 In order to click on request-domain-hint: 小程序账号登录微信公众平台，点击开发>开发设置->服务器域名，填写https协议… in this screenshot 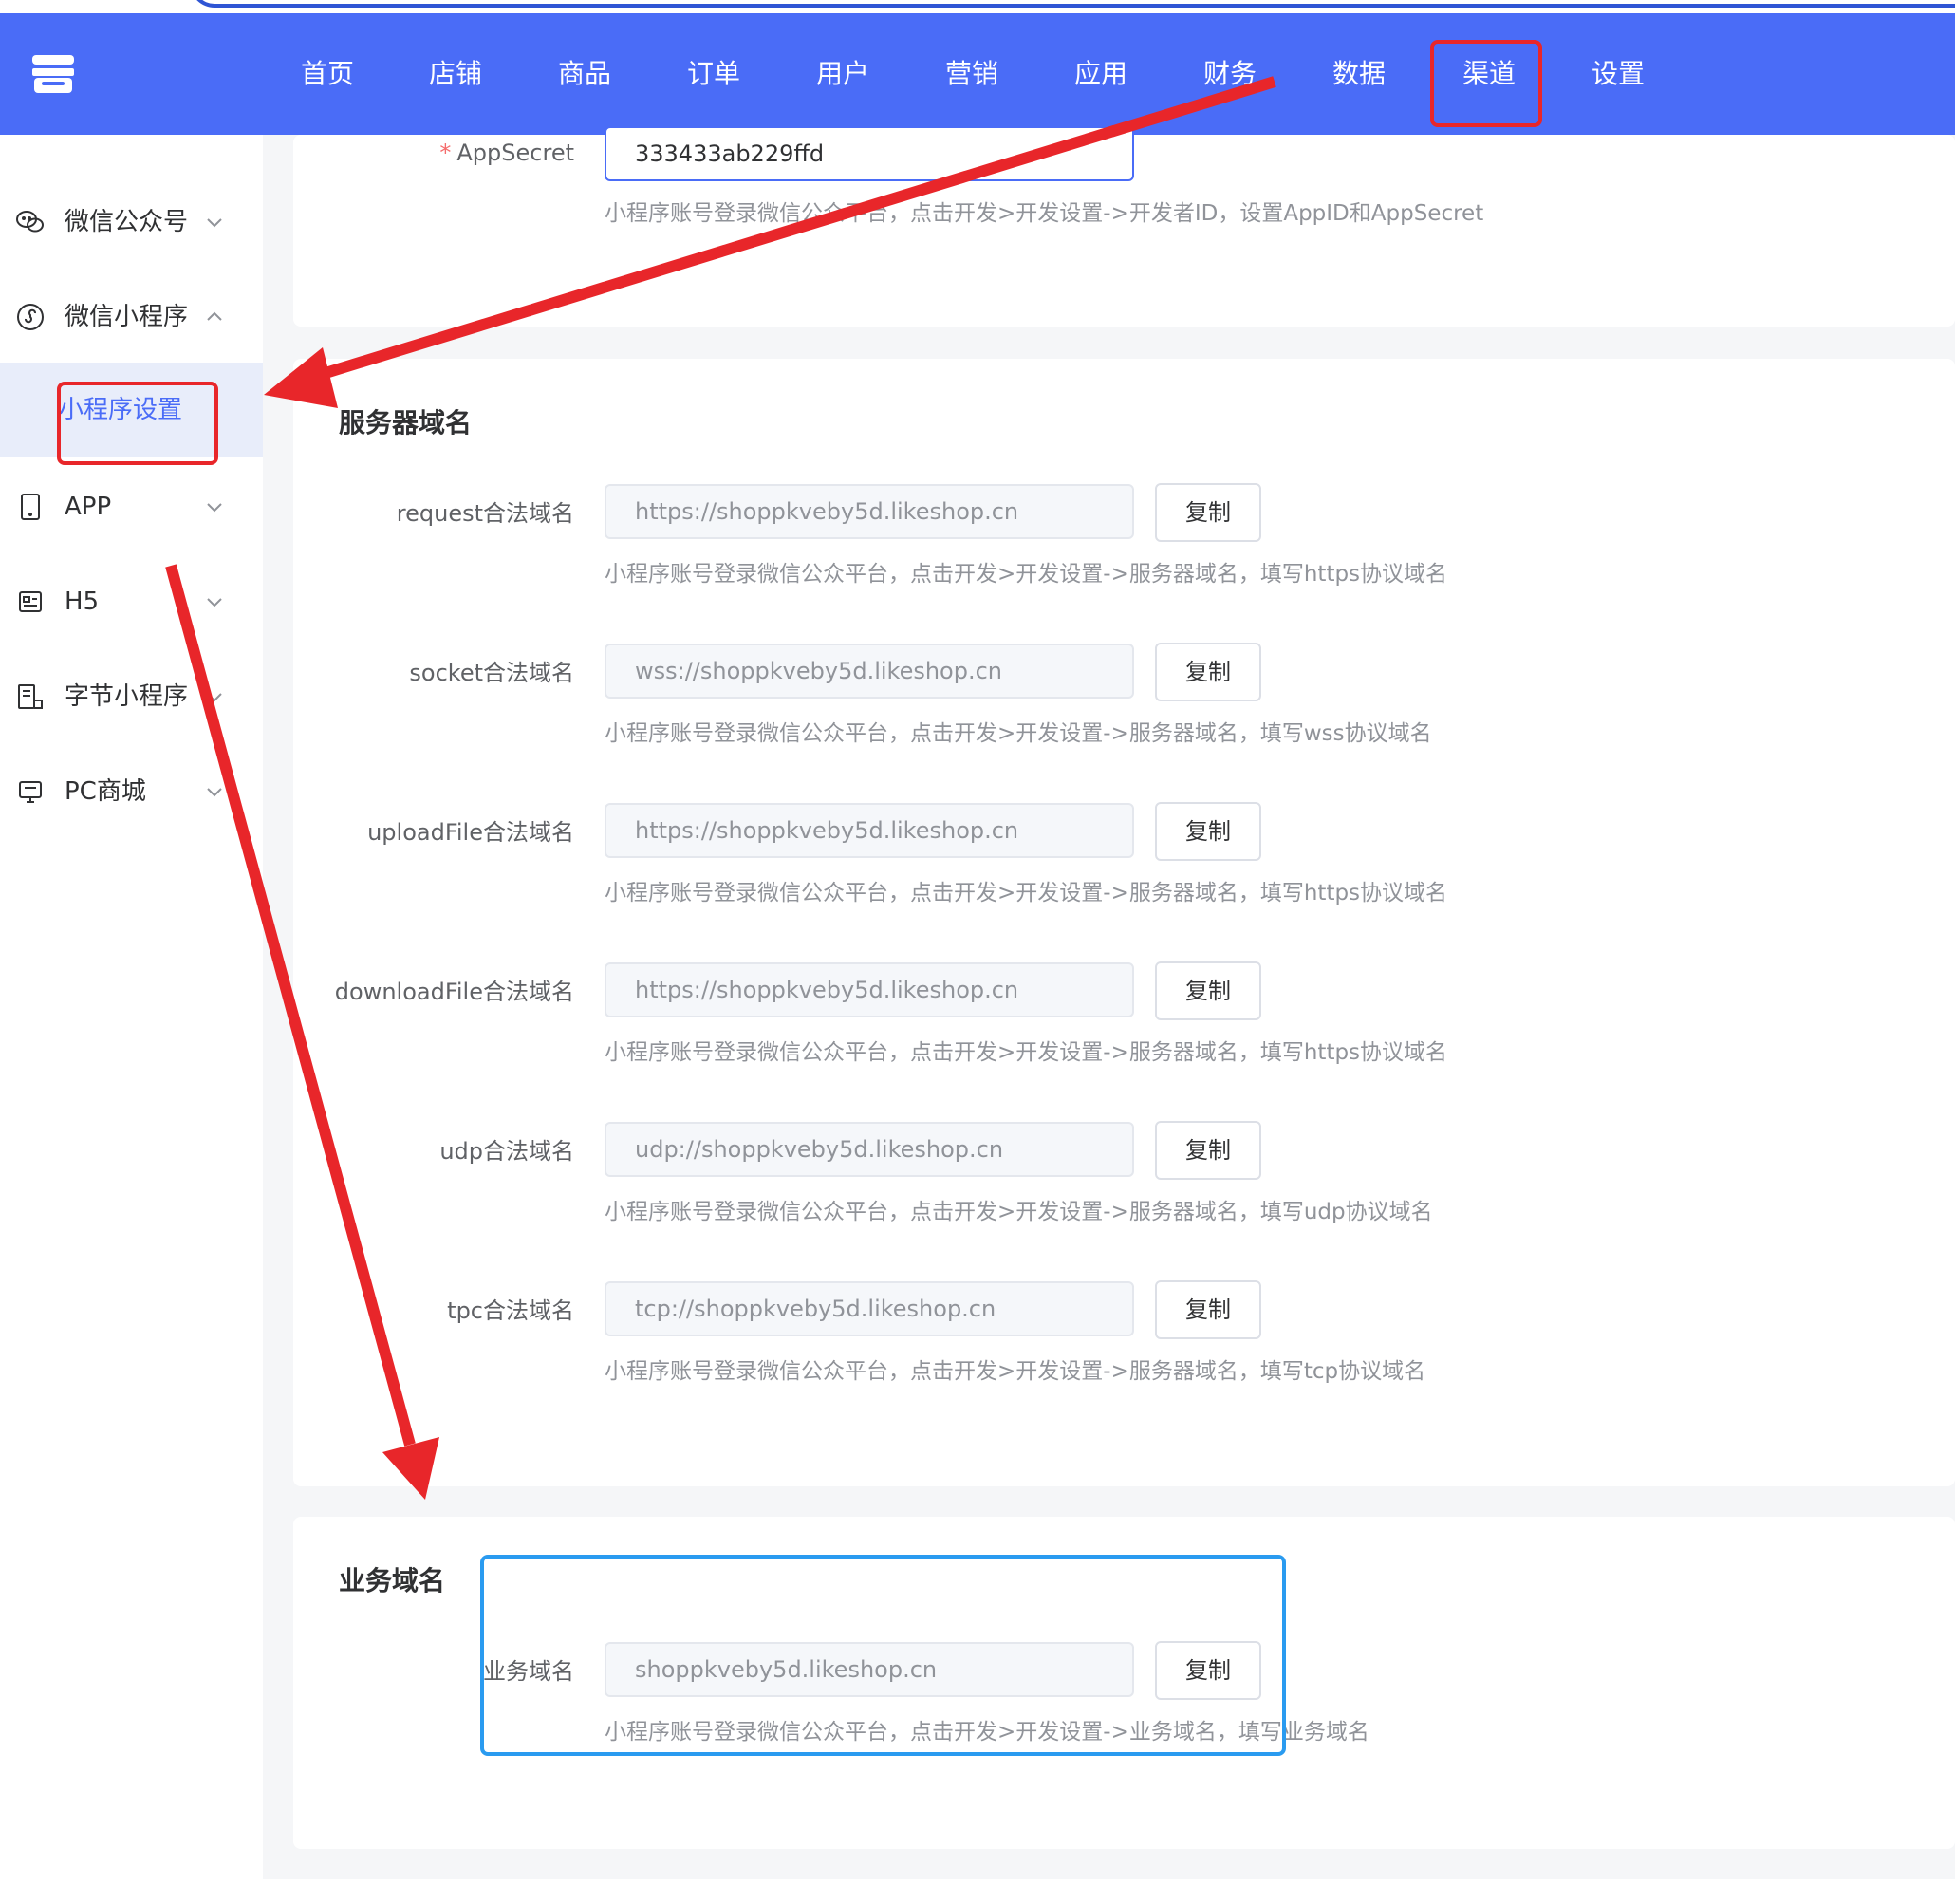, I will do `click(1026, 575)`.